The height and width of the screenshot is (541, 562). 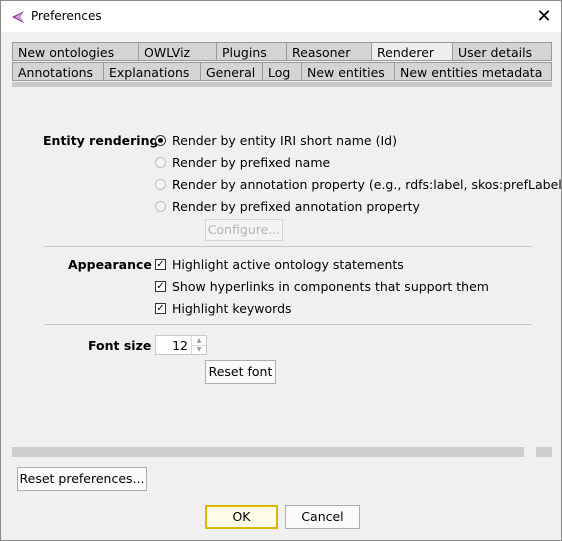 I want to click on ok-button: OK, so click(x=241, y=517).